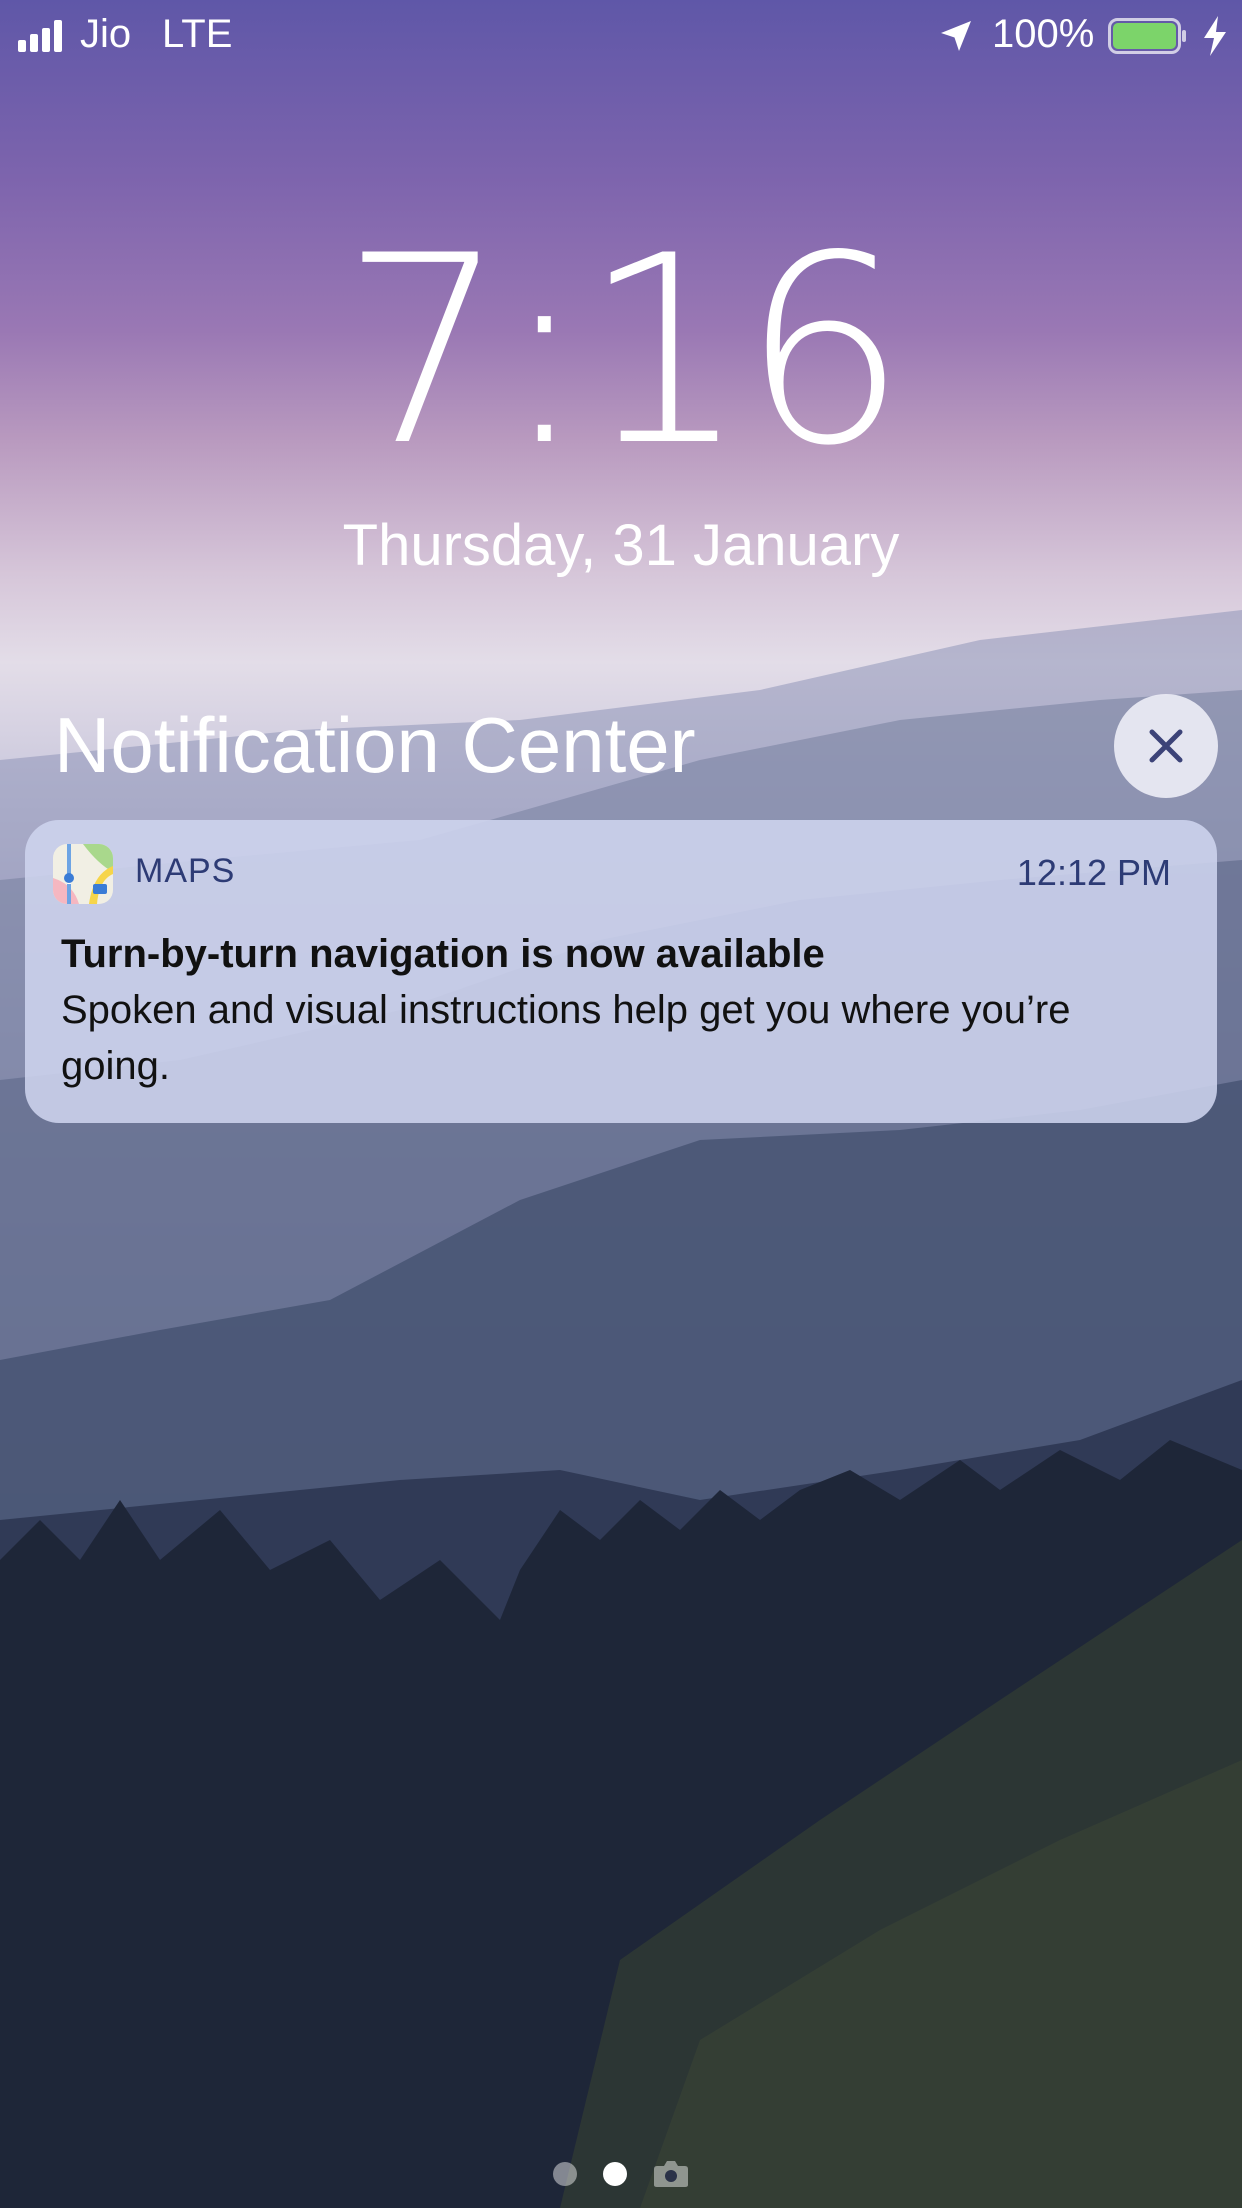 This screenshot has width=1242, height=2208. I want to click on signal-icon, so click(40, 36).